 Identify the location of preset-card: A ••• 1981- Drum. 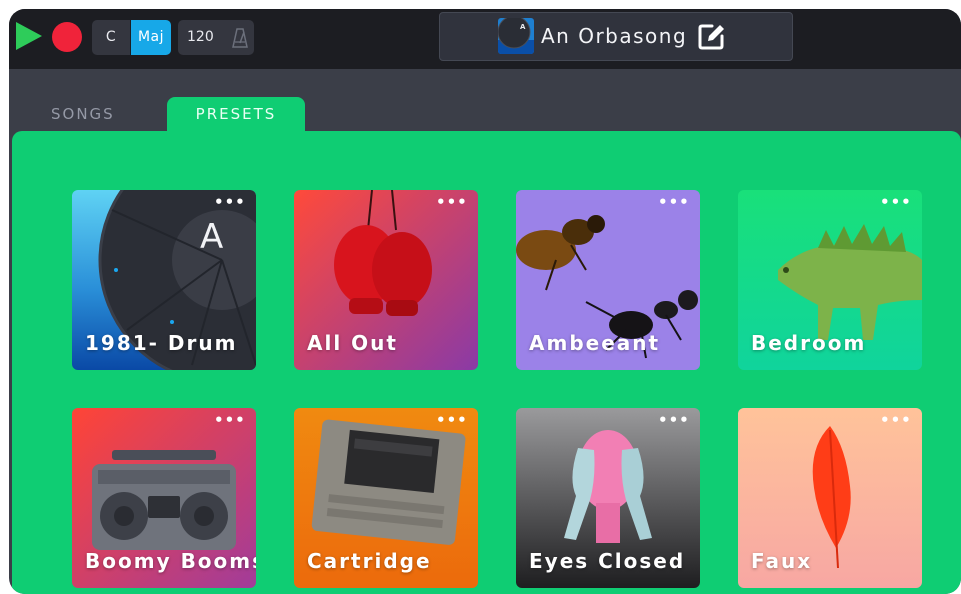
(164, 280).